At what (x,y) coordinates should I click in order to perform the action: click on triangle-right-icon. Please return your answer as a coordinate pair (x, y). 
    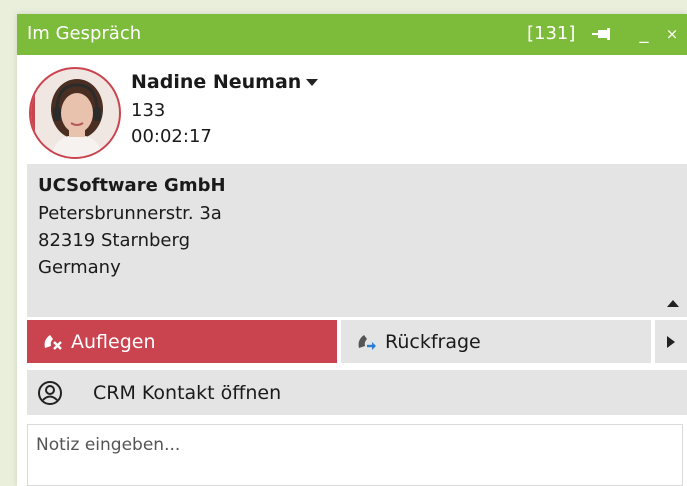
    Looking at the image, I should click on (671, 341).